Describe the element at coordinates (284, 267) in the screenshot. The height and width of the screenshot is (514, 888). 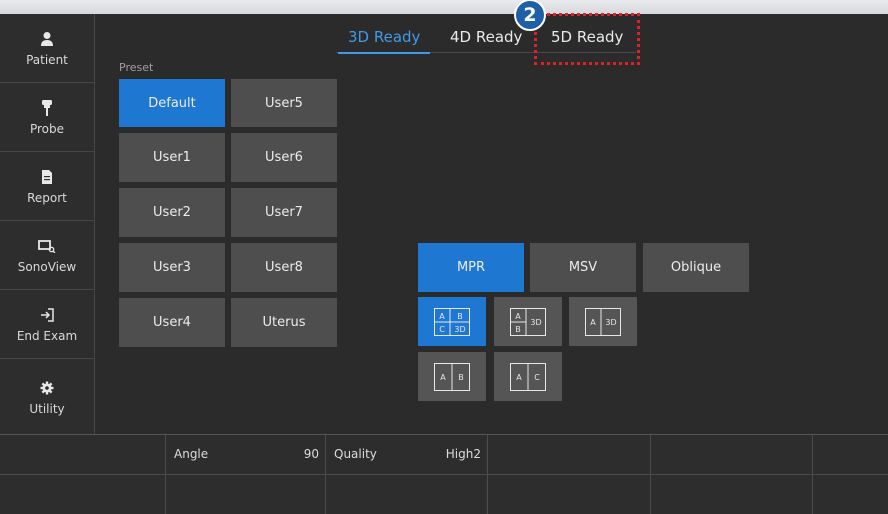
I see `preset-user8-button: User8` at that location.